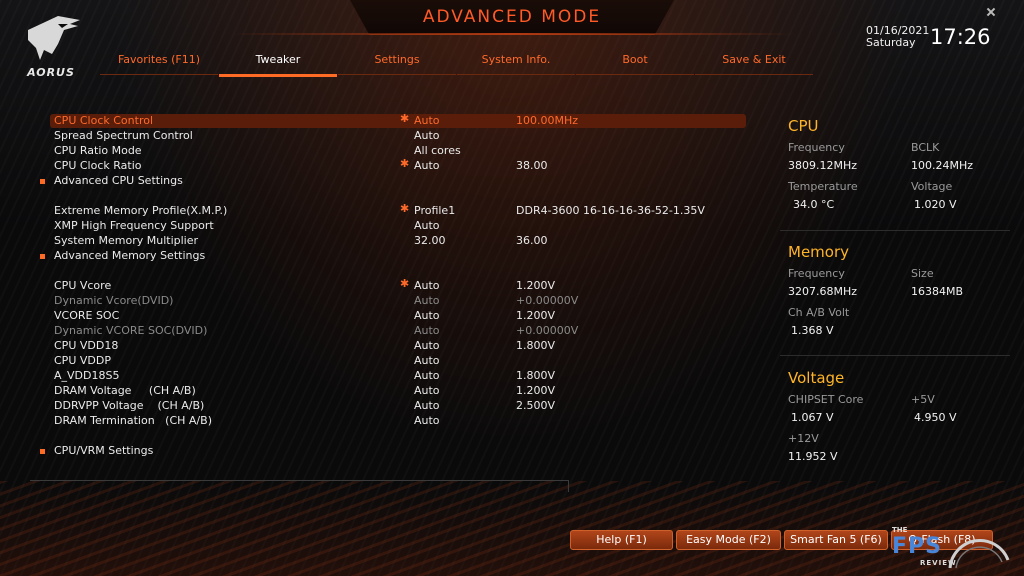 The height and width of the screenshot is (576, 1024). I want to click on page-title: ADVANCED MODE, so click(512, 17).